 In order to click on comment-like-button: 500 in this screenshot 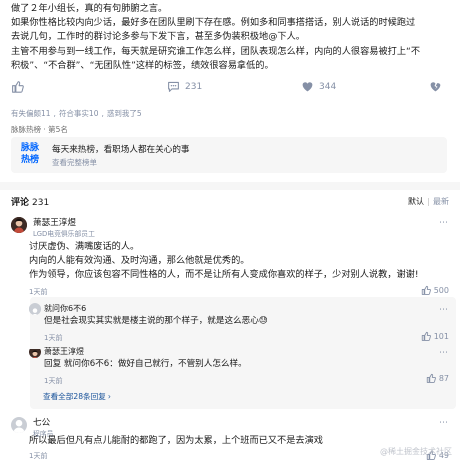, I will do `click(435, 290)`.